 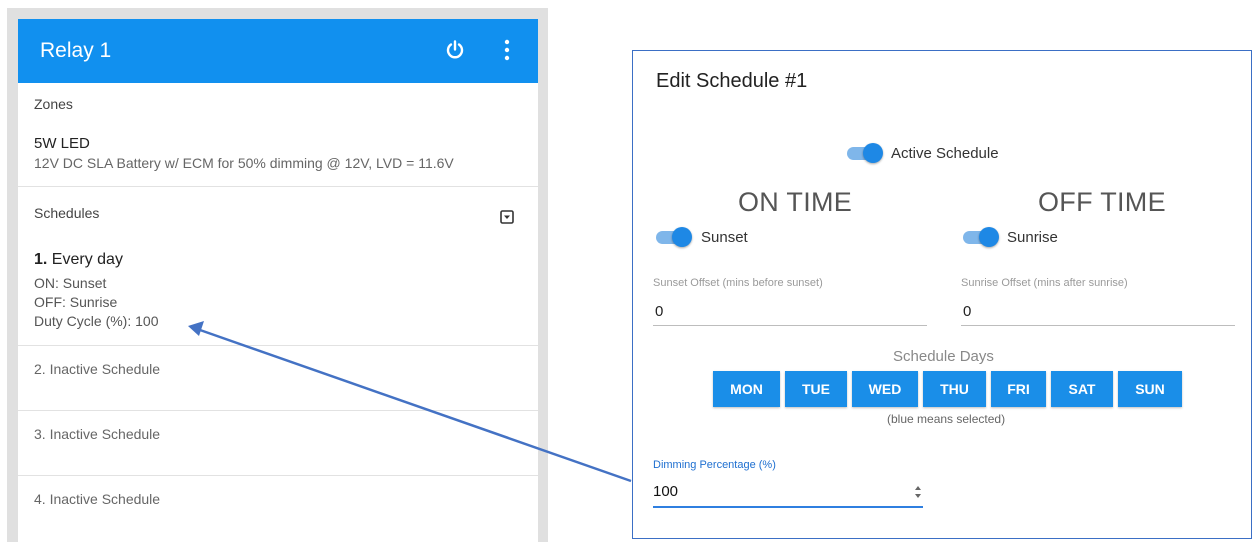 What do you see at coordinates (659, 311) in the screenshot?
I see `sunset-offset-input: 0` at bounding box center [659, 311].